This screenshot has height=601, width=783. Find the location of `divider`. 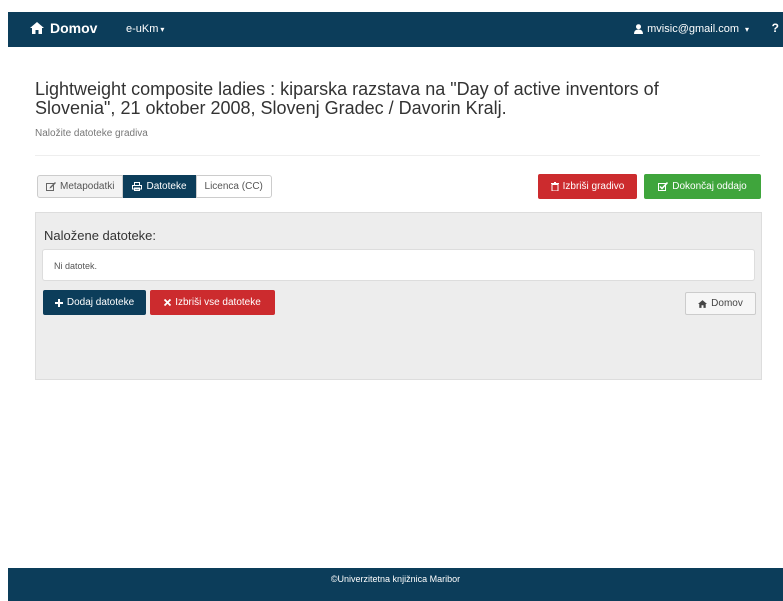

divider is located at coordinates (397, 155).